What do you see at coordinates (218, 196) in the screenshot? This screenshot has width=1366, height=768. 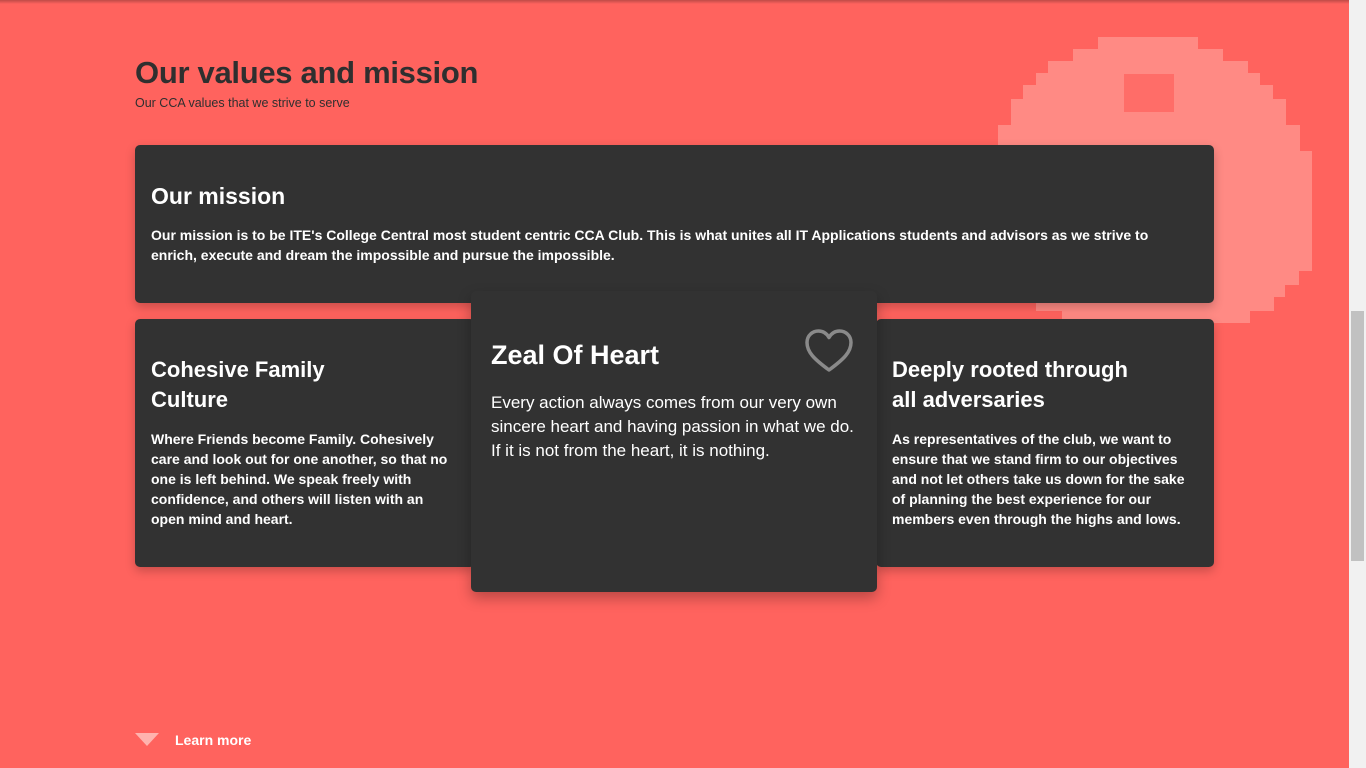 I see `mission-title: Our mission` at bounding box center [218, 196].